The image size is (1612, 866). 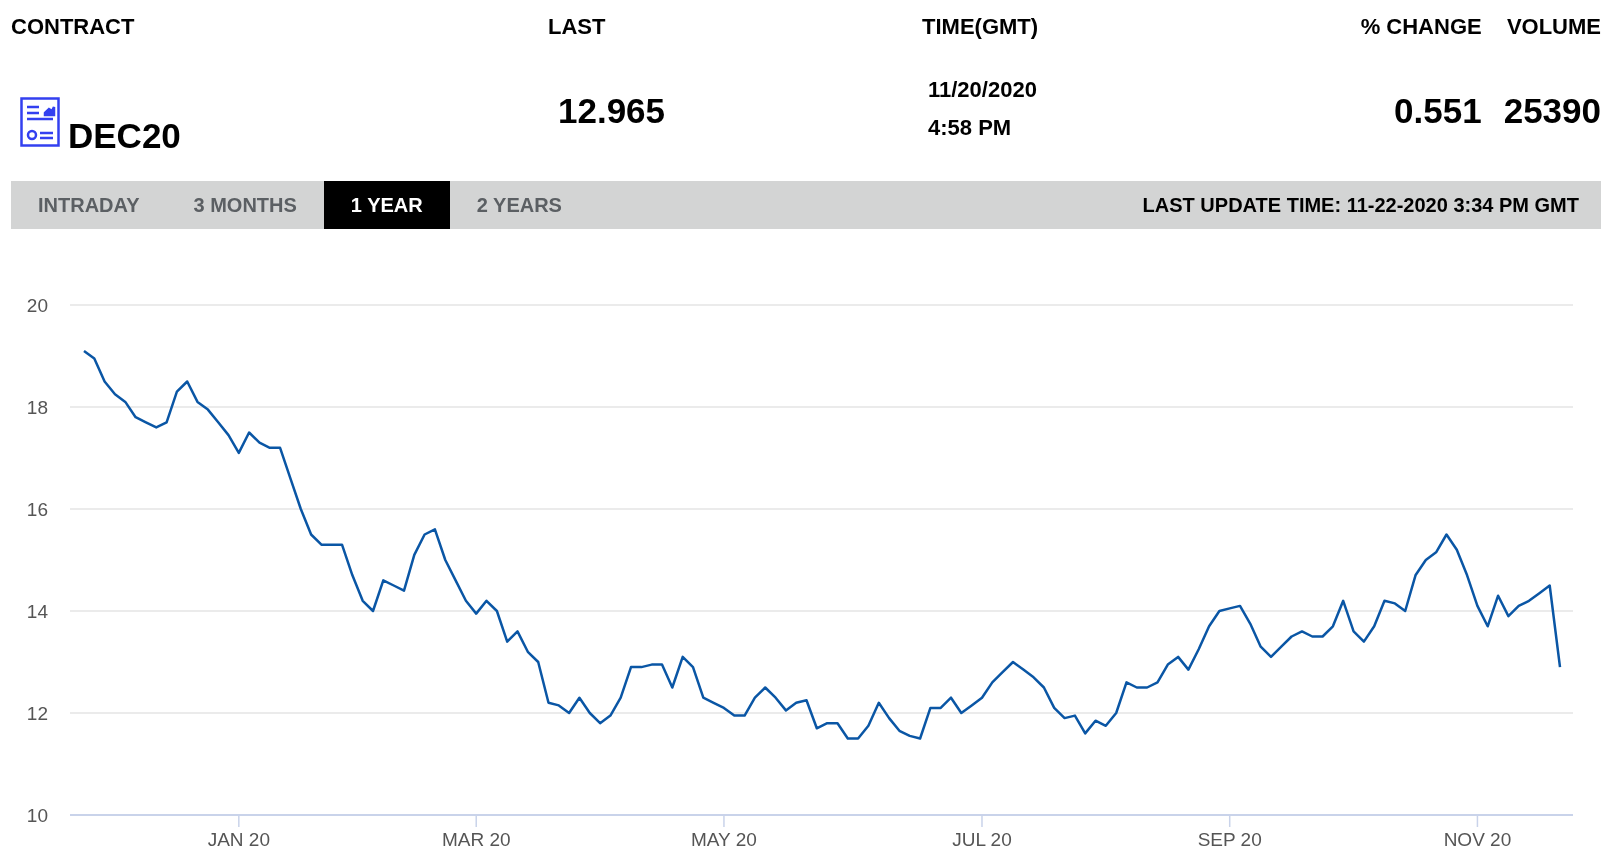 What do you see at coordinates (386, 205) in the screenshot?
I see `range-tab: 1 YEAR` at bounding box center [386, 205].